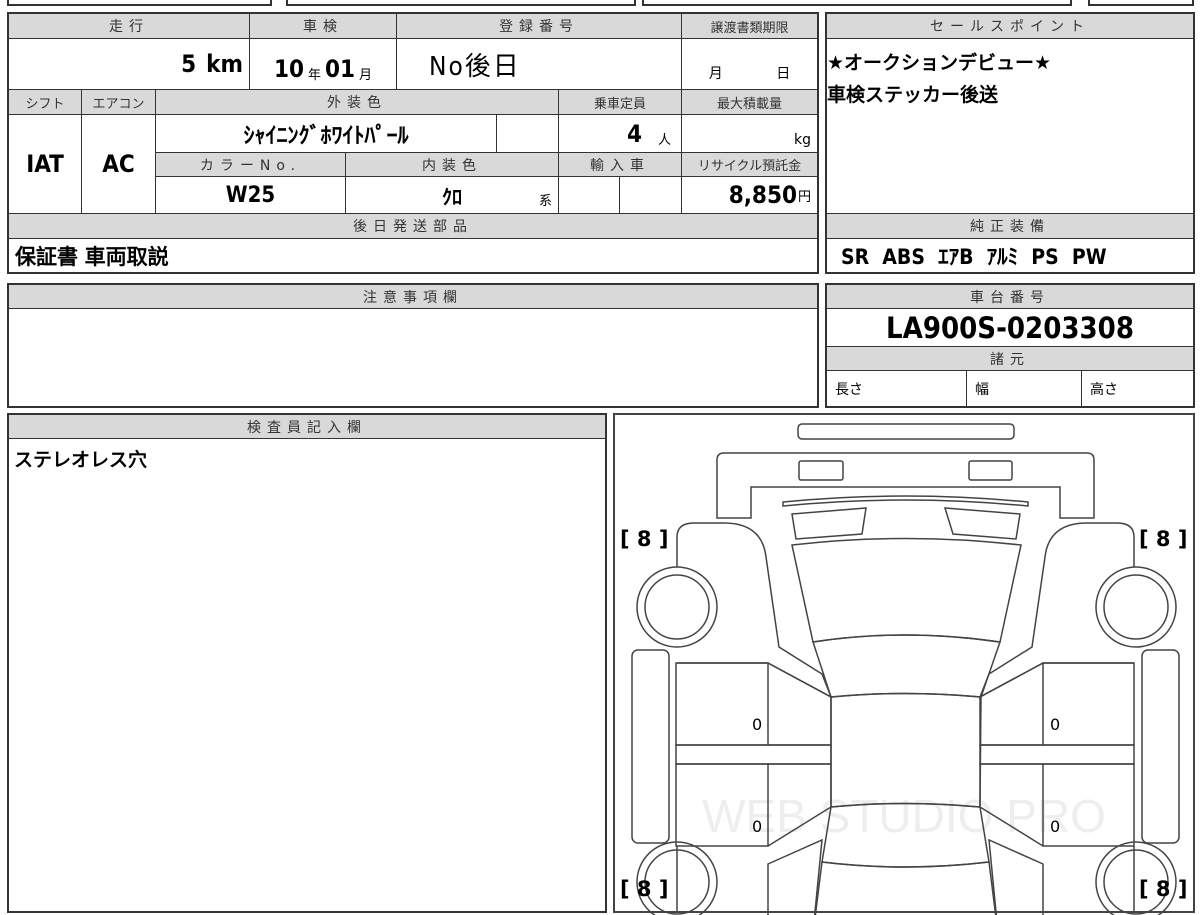 Image resolution: width=1200 pixels, height=915 pixels. I want to click on capacity-value: 4 人, so click(620, 134).